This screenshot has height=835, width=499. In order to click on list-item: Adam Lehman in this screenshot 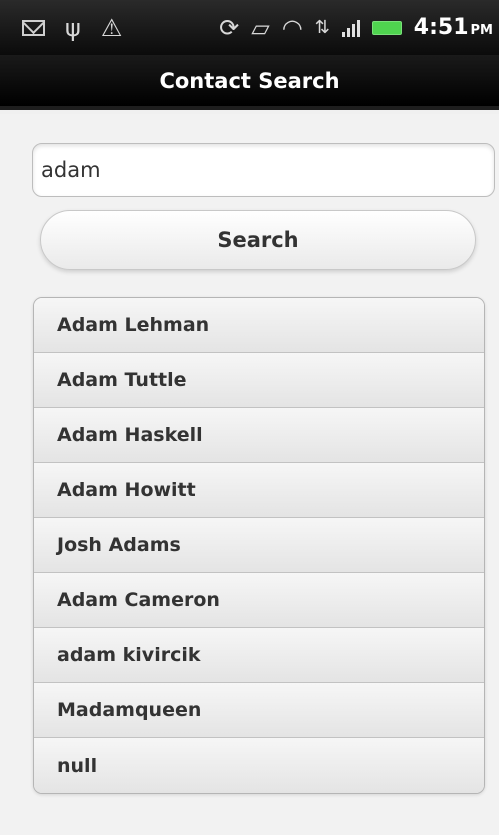, I will do `click(259, 325)`.